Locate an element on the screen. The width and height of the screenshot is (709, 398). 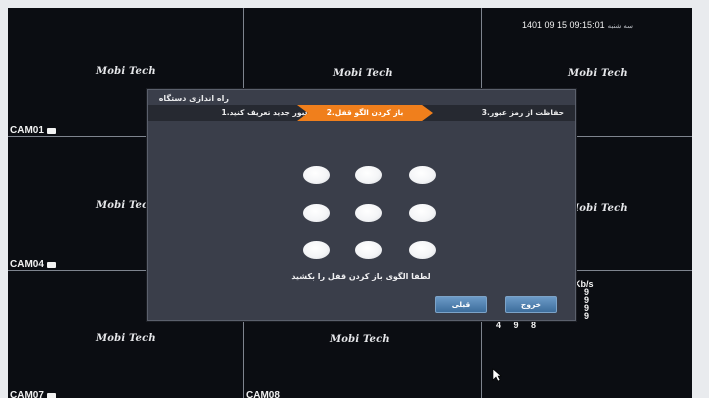
datetime-display: 1401 09 15 09:15:01 سه شنبه is located at coordinates (577, 25).